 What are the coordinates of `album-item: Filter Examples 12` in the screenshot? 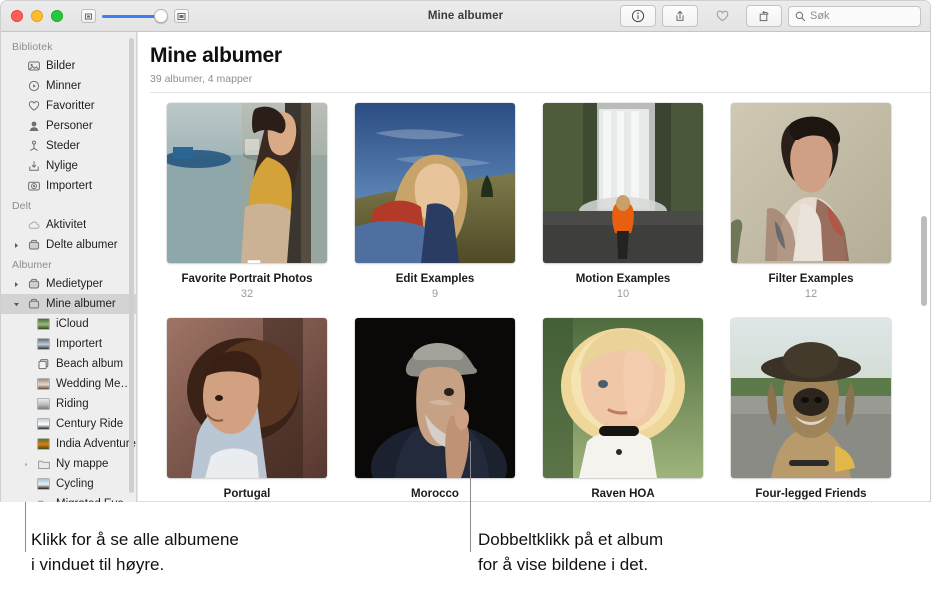 It's located at (811, 201).